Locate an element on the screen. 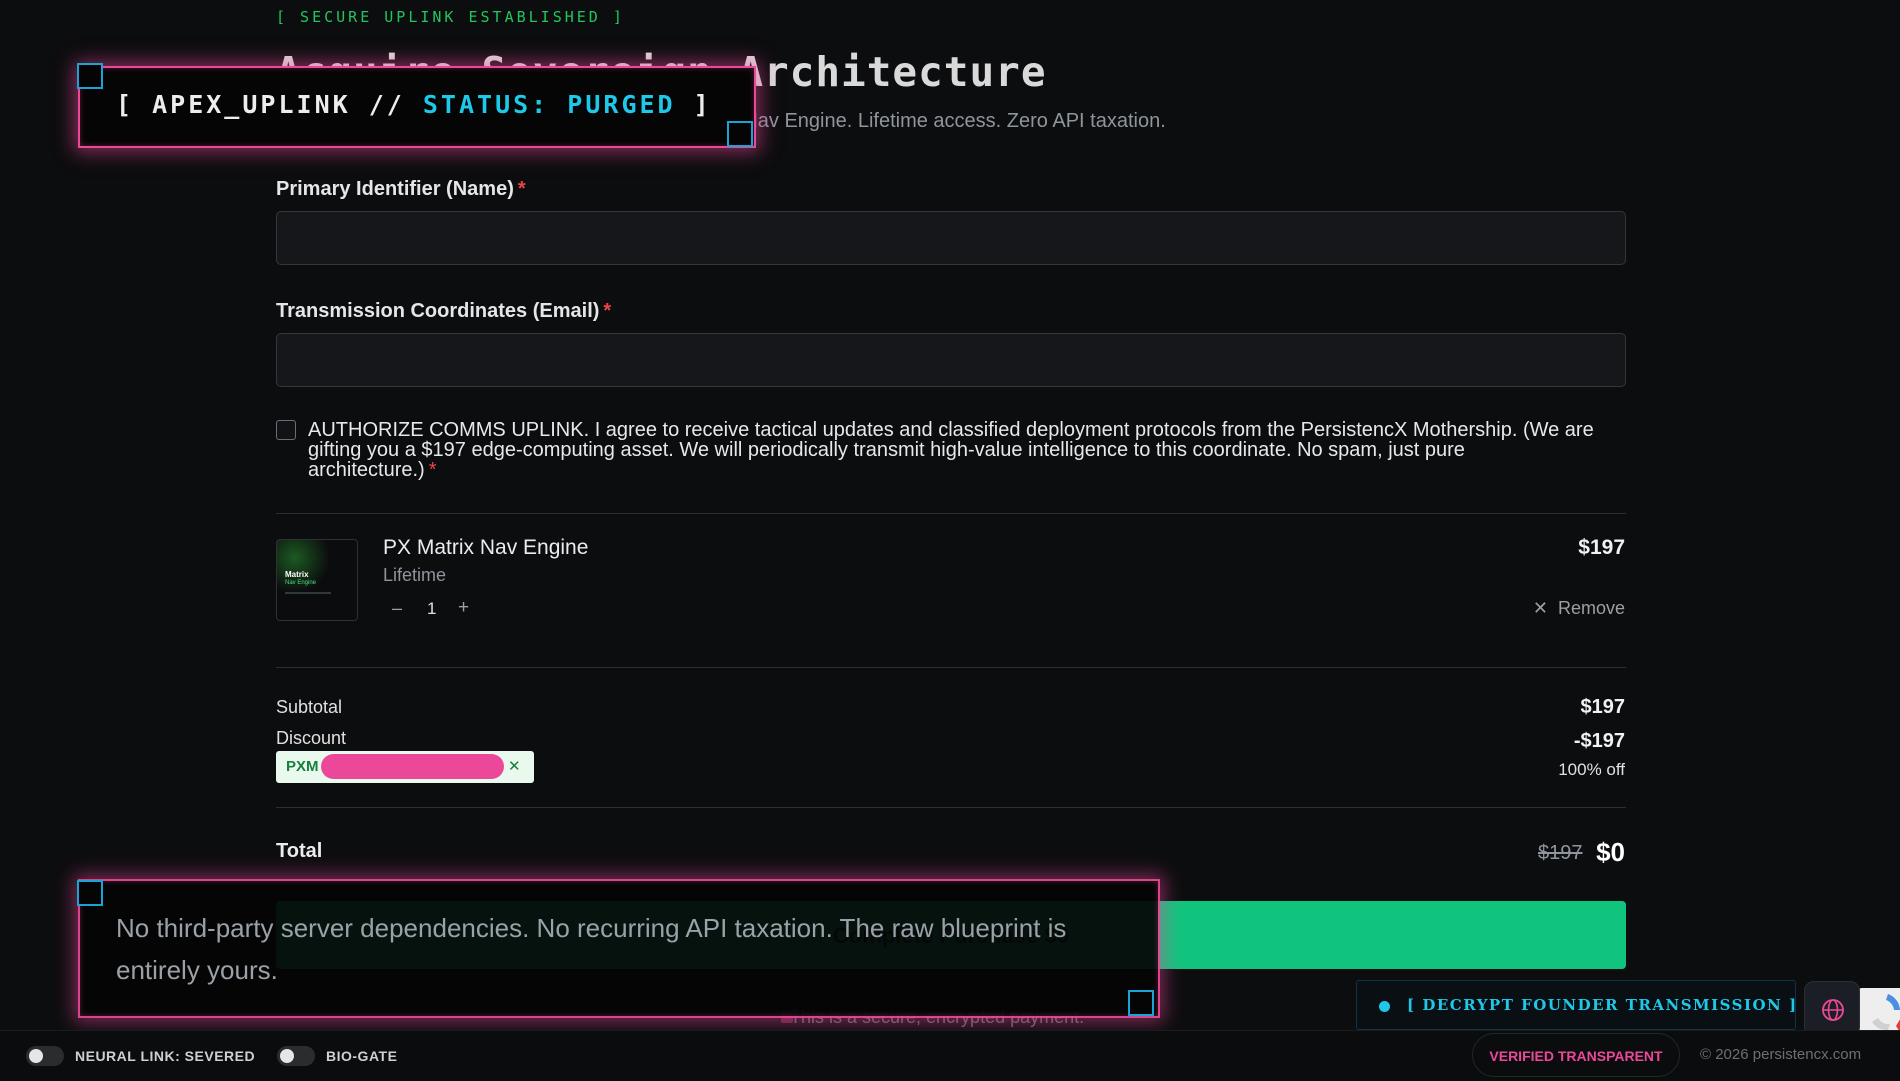 This screenshot has width=1900, height=1081. decrypt-label: [ DECRYPT FOUNDER TRANSMISSION ] is located at coordinates (1602, 1005).